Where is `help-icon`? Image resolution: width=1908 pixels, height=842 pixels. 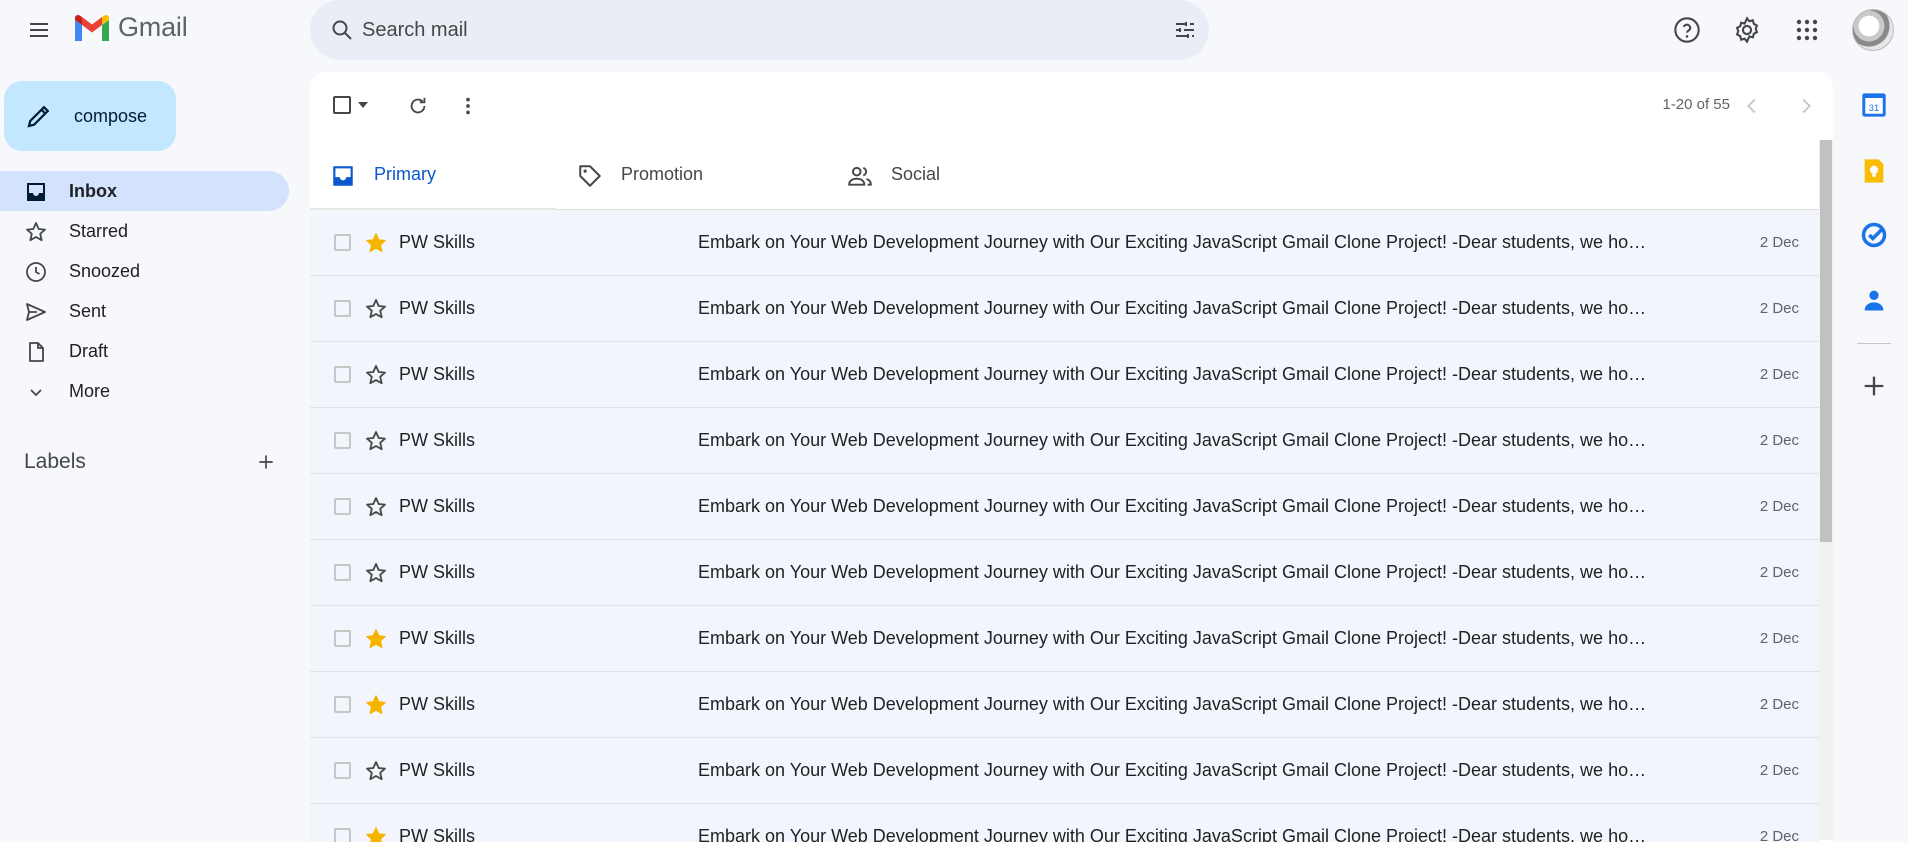 help-icon is located at coordinates (1687, 30).